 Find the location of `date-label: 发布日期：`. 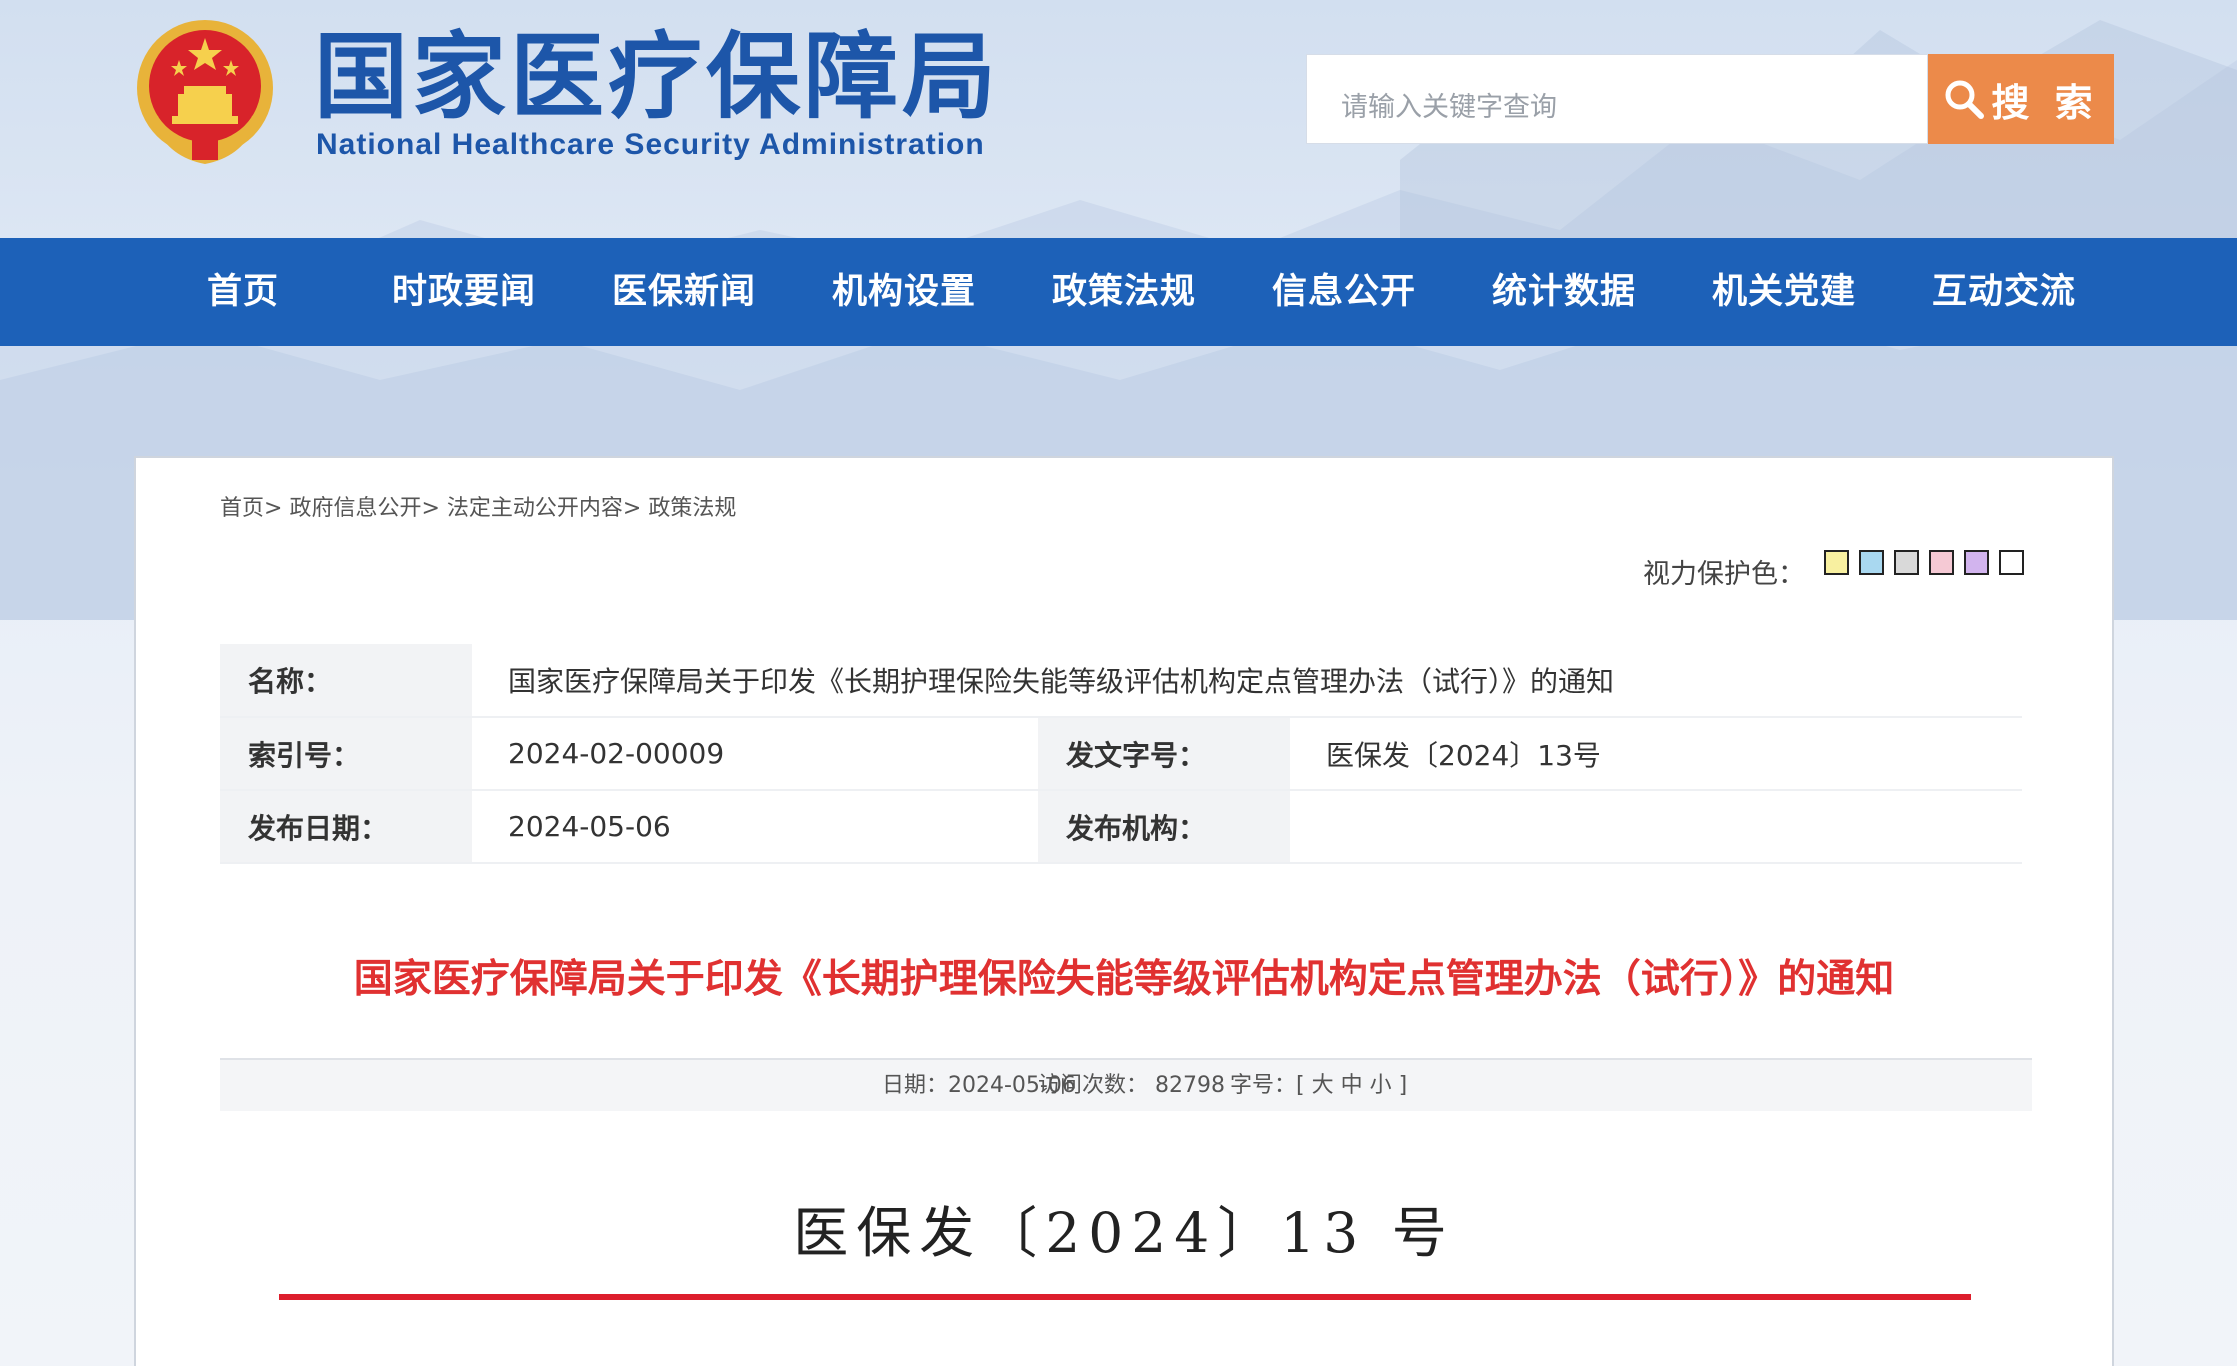

date-label: 发布日期： is located at coordinates (346, 827).